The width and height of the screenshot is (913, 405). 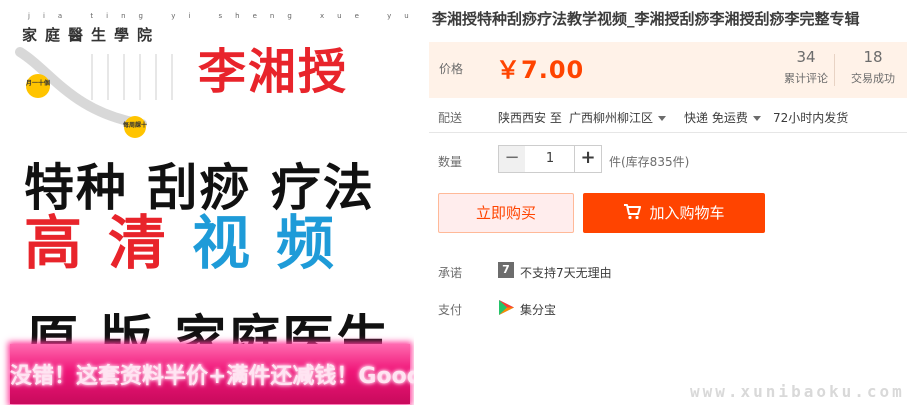 I want to click on quantity-input: 1, so click(x=550, y=159).